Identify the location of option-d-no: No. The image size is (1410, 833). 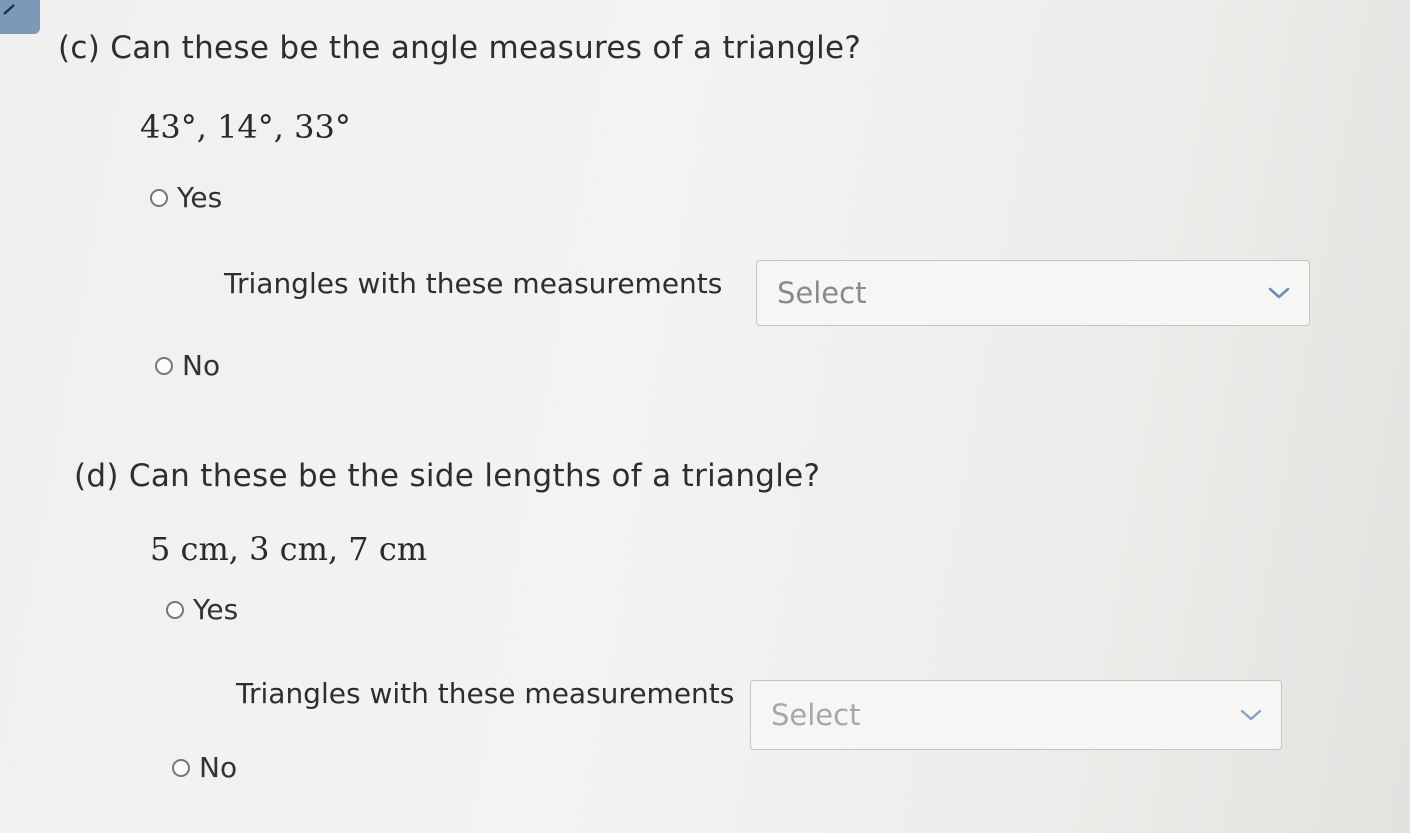
(204, 767).